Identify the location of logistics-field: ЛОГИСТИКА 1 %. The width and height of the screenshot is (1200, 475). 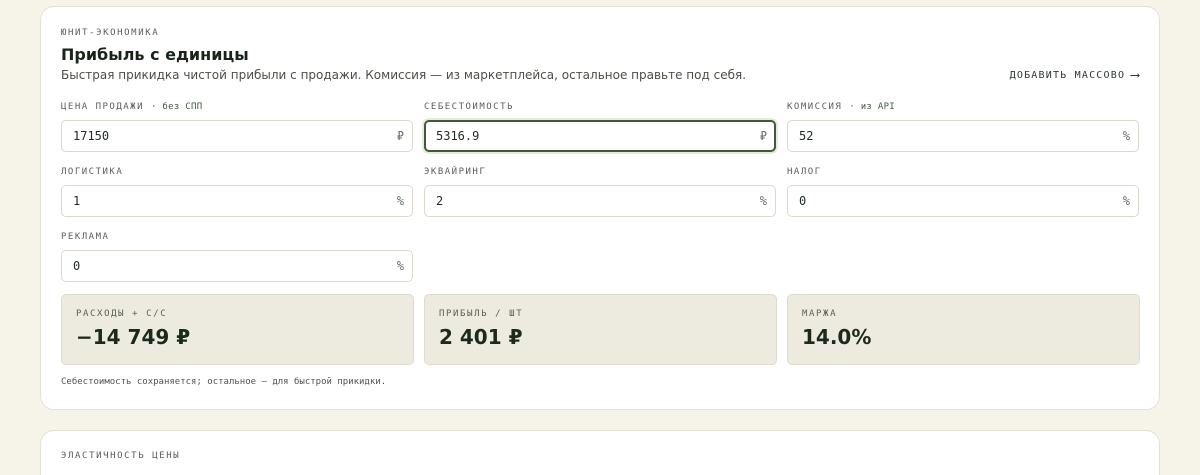
(237, 191).